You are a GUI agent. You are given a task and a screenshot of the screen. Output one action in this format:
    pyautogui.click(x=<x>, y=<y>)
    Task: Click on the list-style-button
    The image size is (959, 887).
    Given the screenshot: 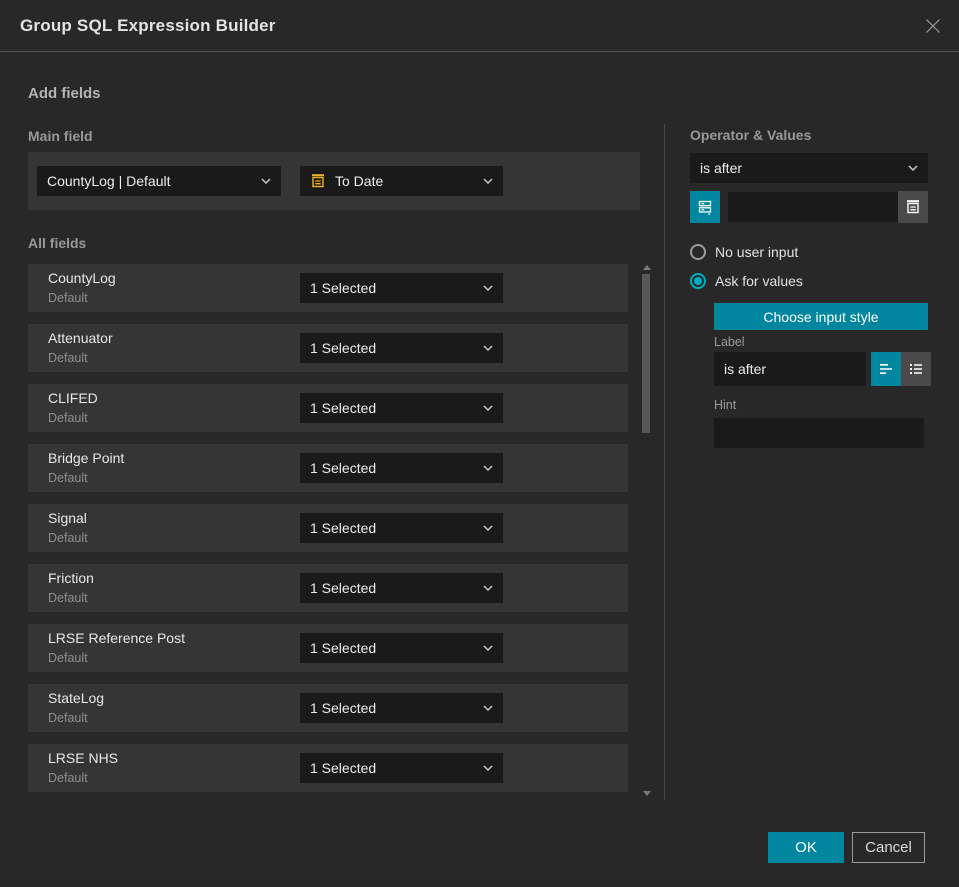 What is the action you would take?
    pyautogui.click(x=916, y=369)
    